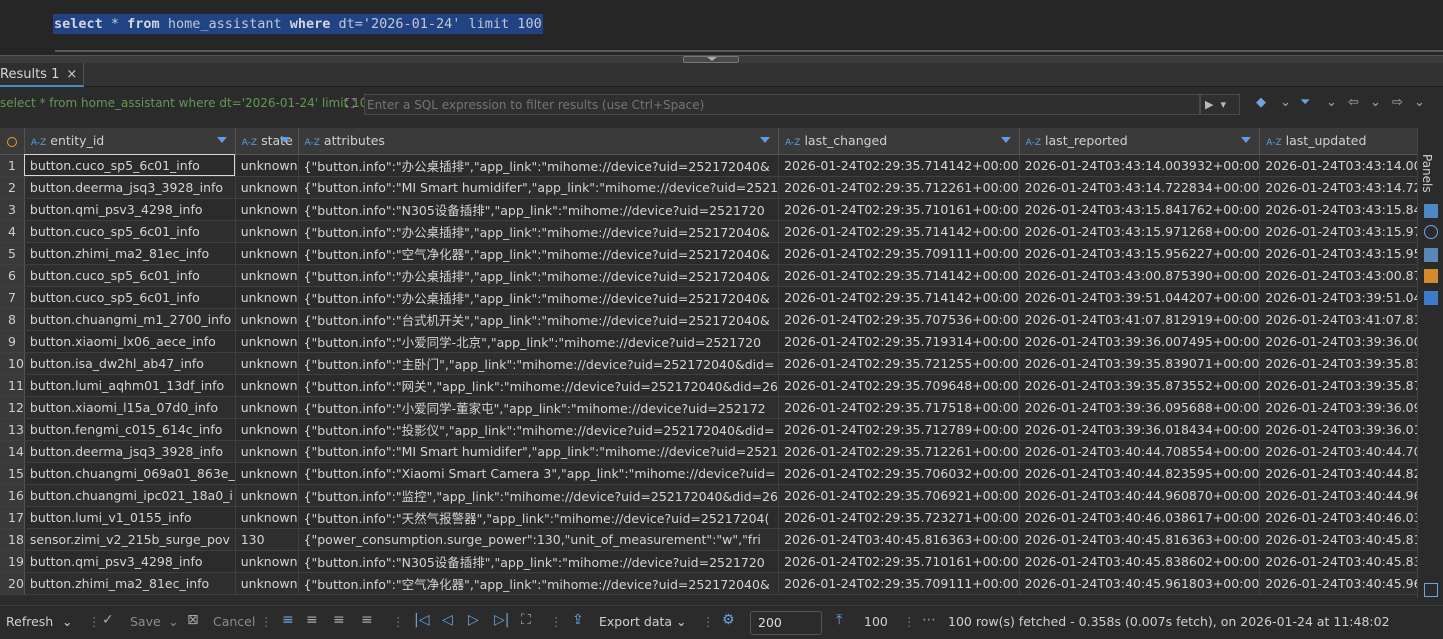 The height and width of the screenshot is (639, 1443). Describe the element at coordinates (12, 319) in the screenshot. I see `row-number: 8` at that location.